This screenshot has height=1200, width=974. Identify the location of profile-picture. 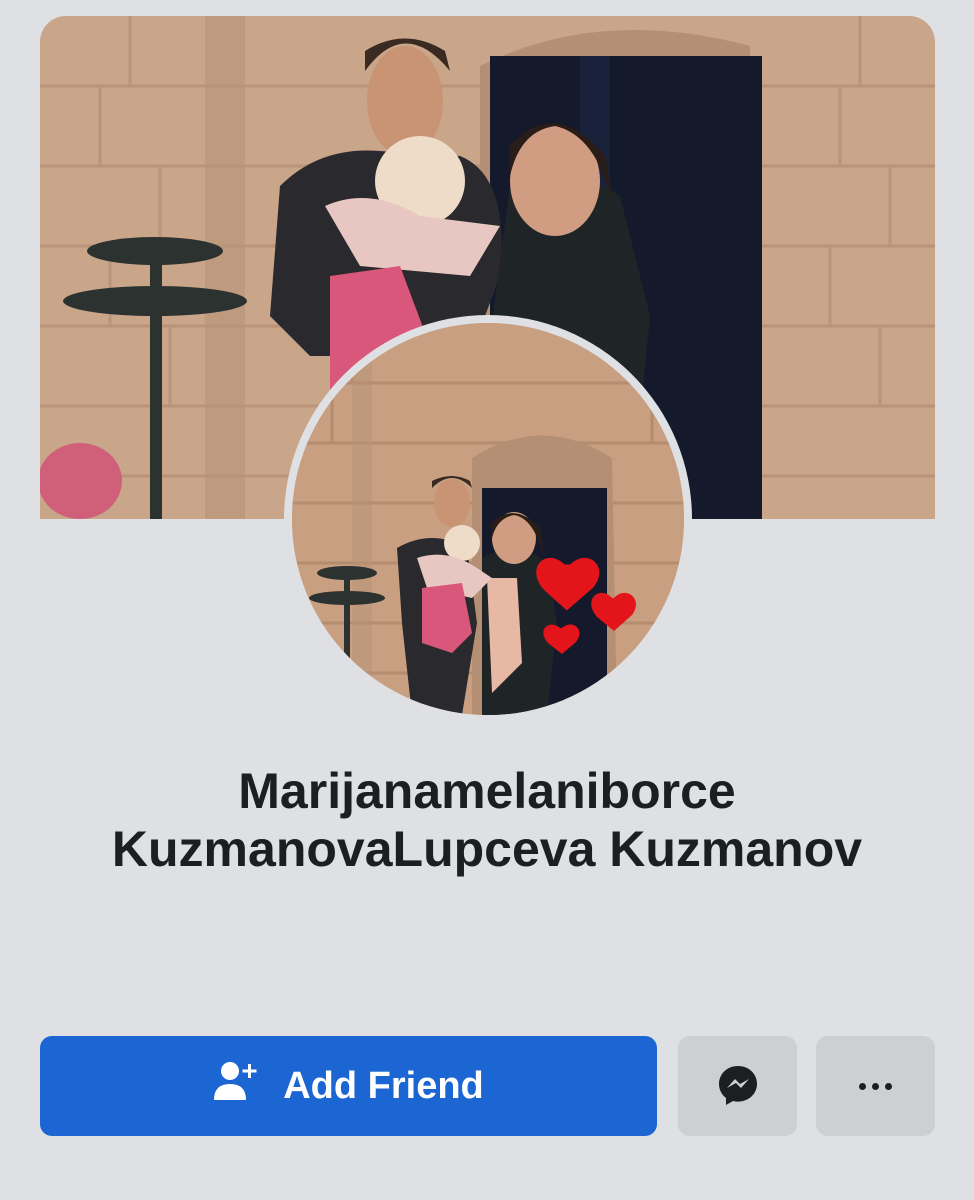
(488, 519).